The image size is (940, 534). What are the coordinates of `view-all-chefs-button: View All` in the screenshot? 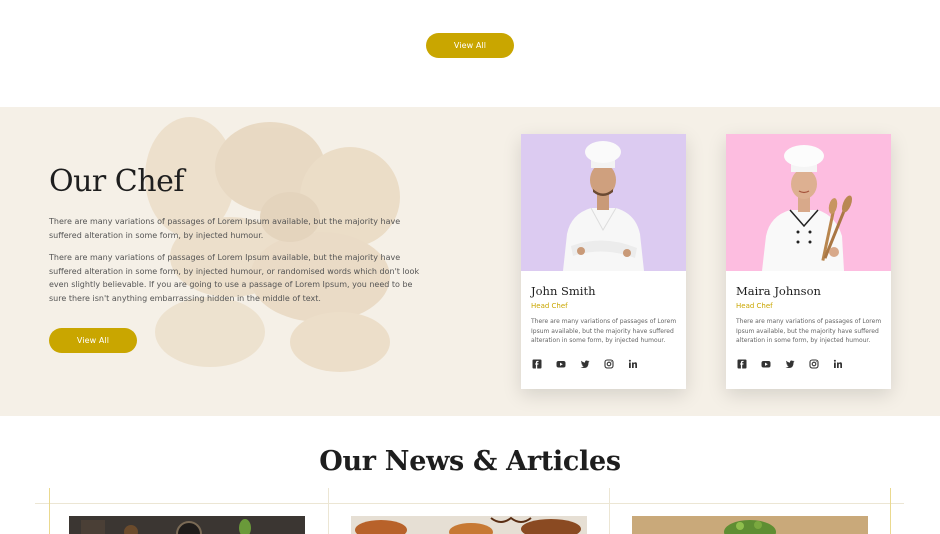 It's located at (93, 340).